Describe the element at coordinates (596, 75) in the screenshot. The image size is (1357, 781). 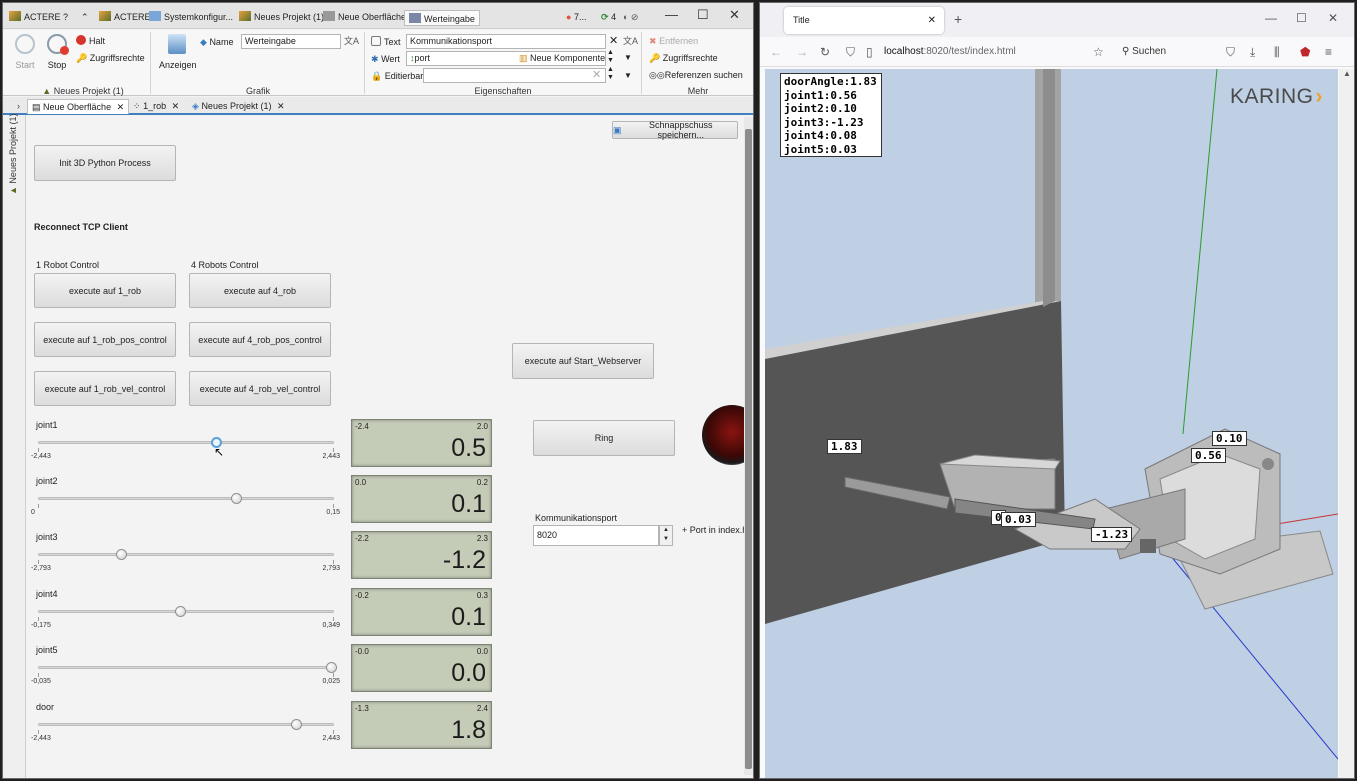
I see `clear-editierbar-icon: ✕` at that location.